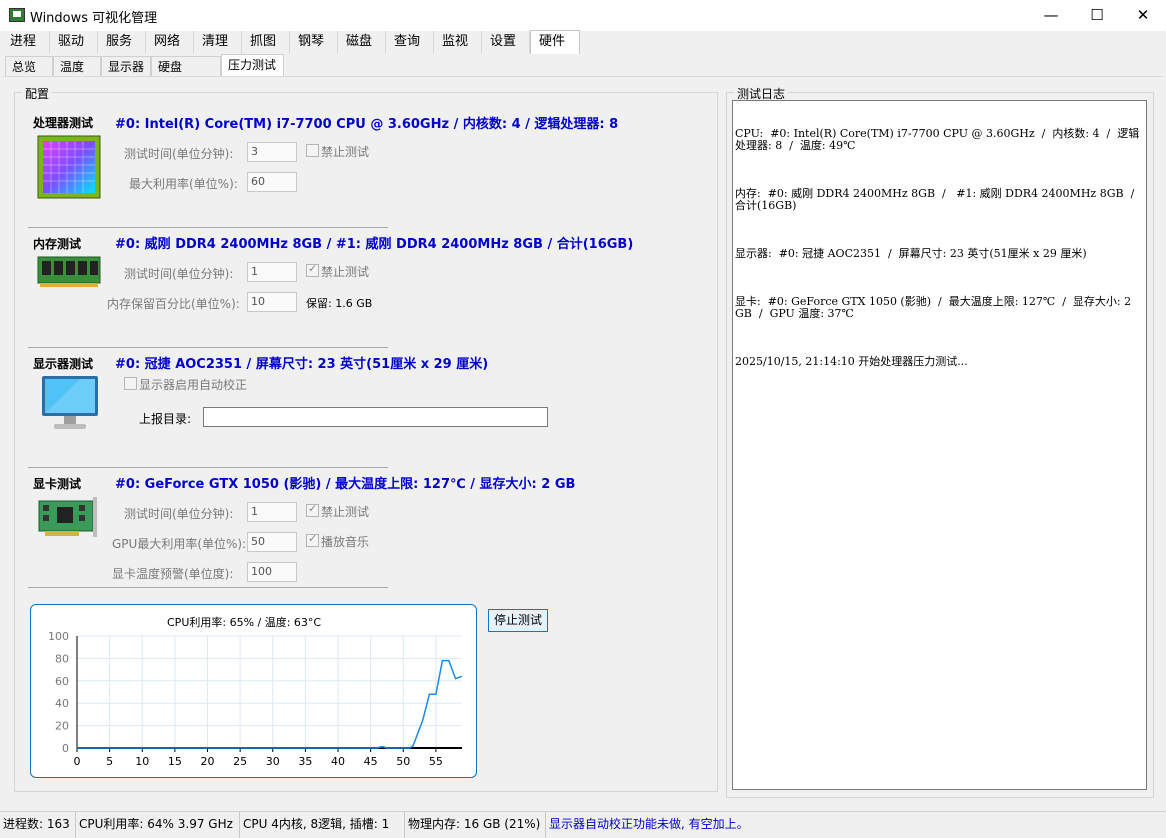 This screenshot has width=1166, height=838. What do you see at coordinates (272, 542) in the screenshot?
I see `gpu-max-input: 50` at bounding box center [272, 542].